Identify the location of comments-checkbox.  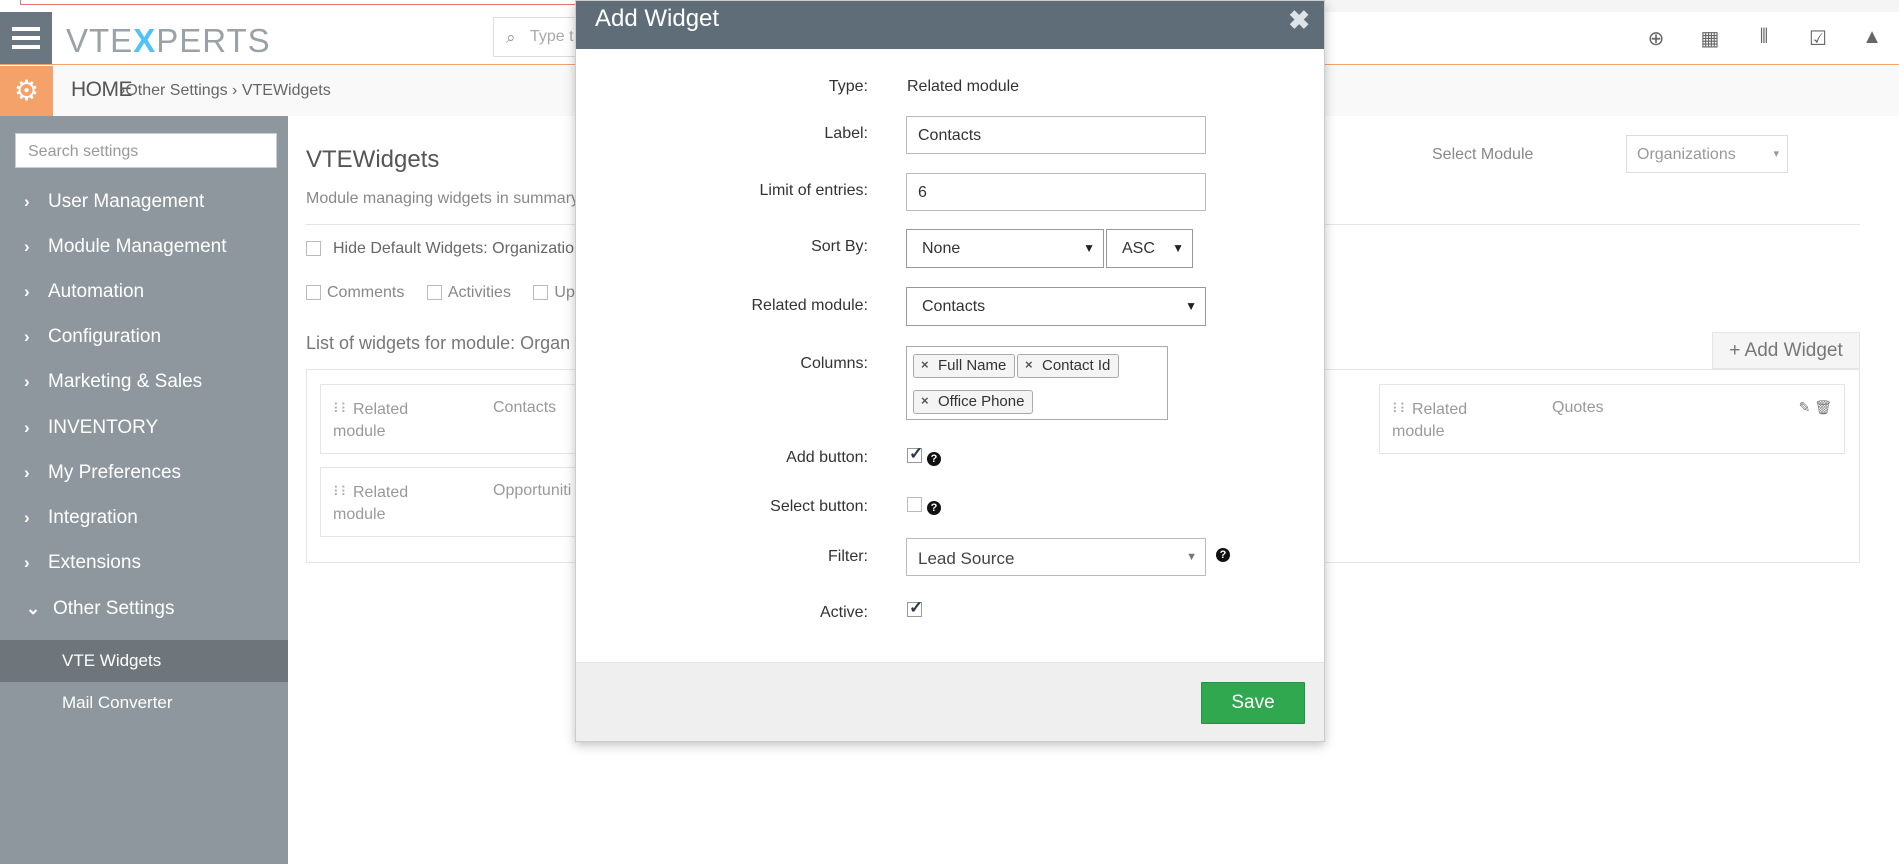
(313, 293).